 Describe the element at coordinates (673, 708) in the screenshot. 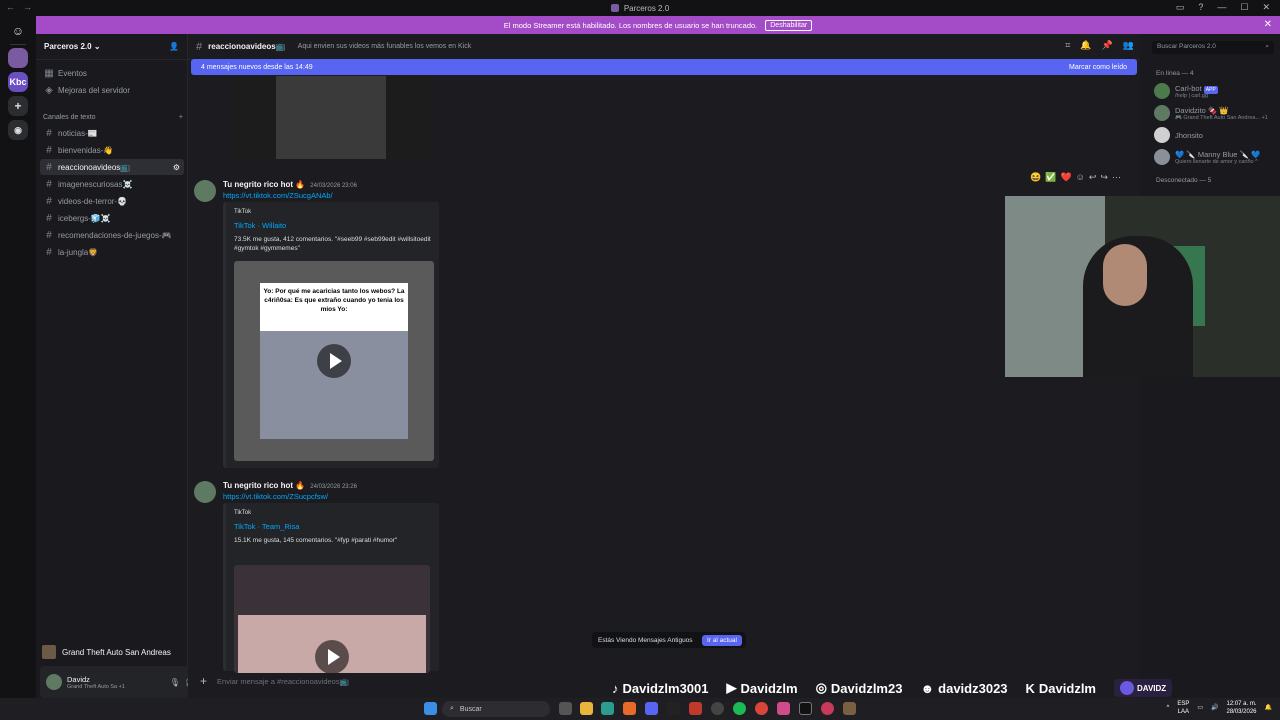

I see `tiktok-taskbar-icon` at that location.